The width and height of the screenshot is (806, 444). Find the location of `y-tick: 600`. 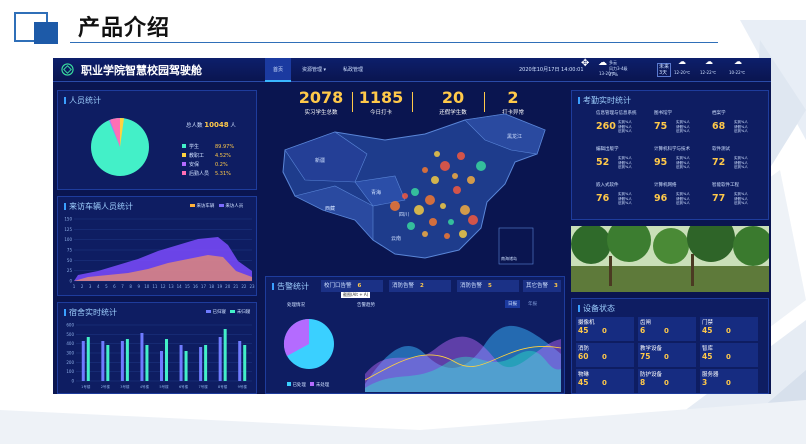

y-tick: 600 is located at coordinates (70, 325).